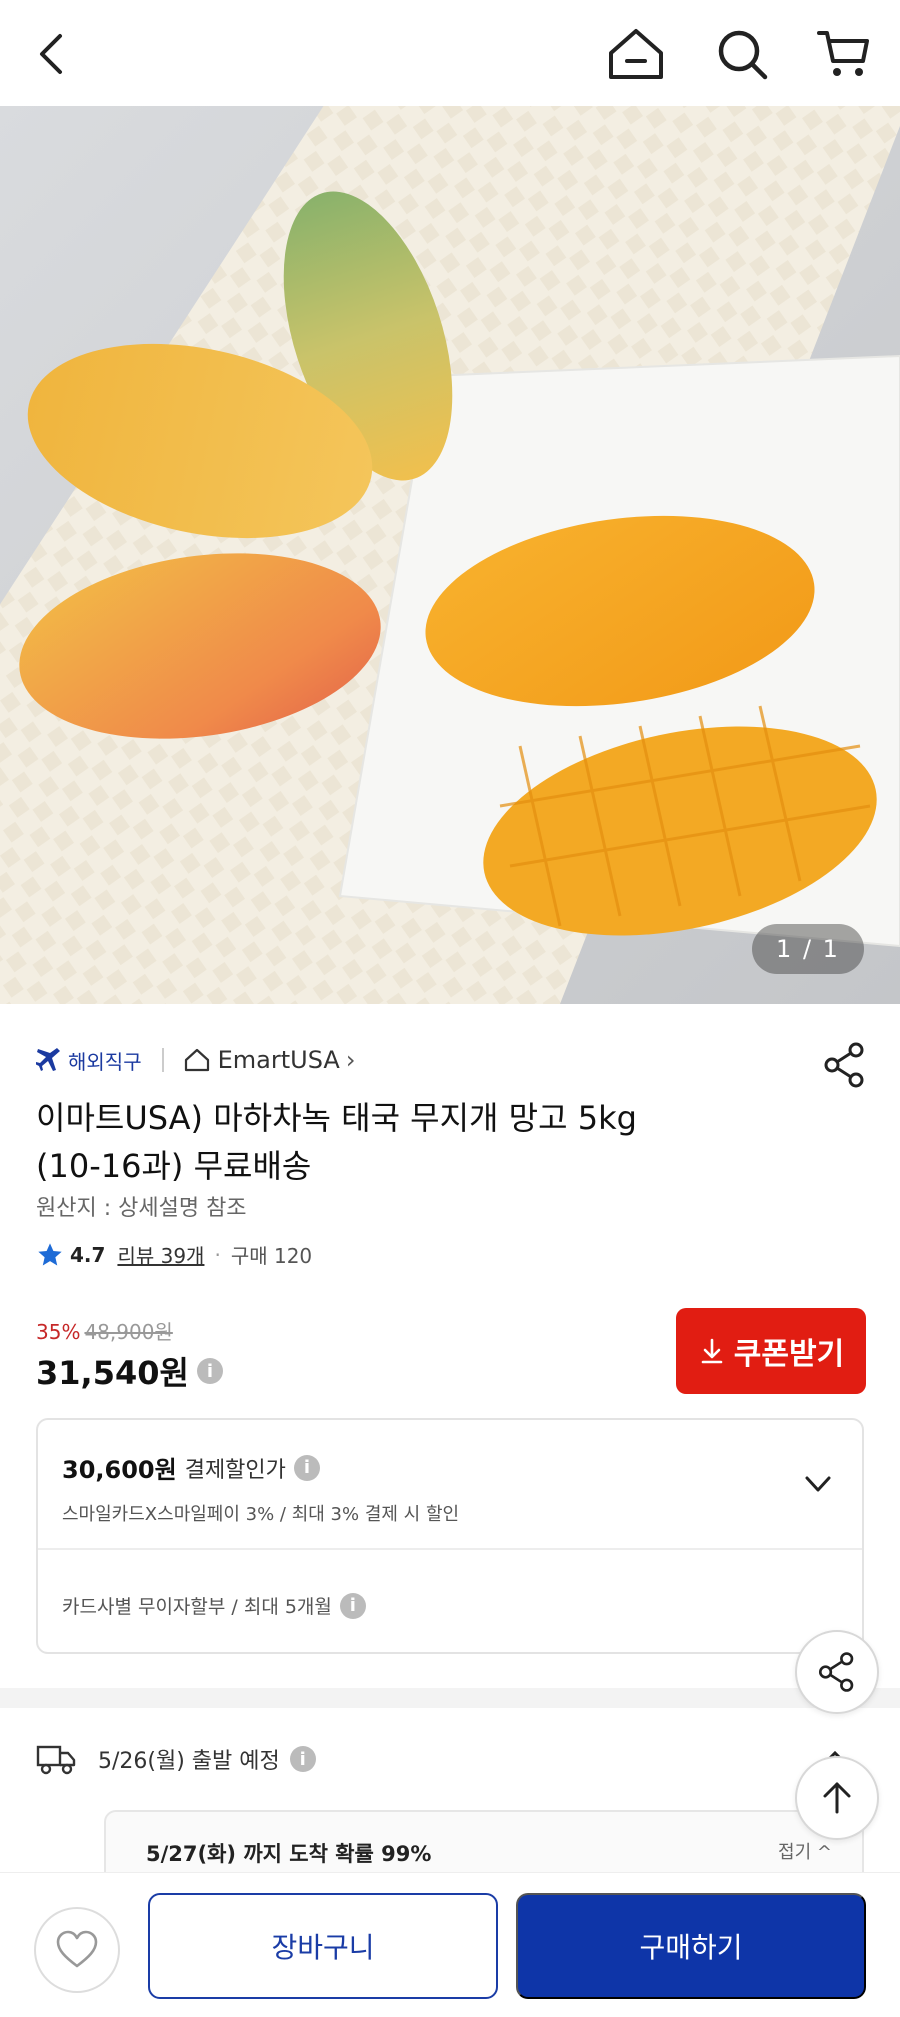 The width and height of the screenshot is (900, 2017). Describe the element at coordinates (712, 1351) in the screenshot. I see `download-icon` at that location.